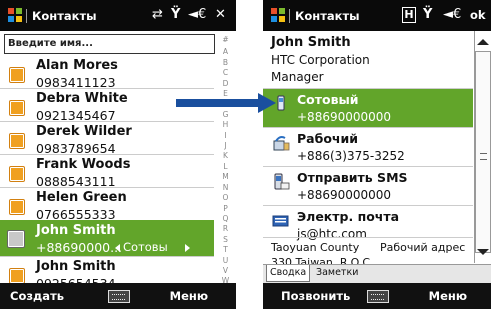  I want to click on alphabet-letter: R, so click(225, 229).